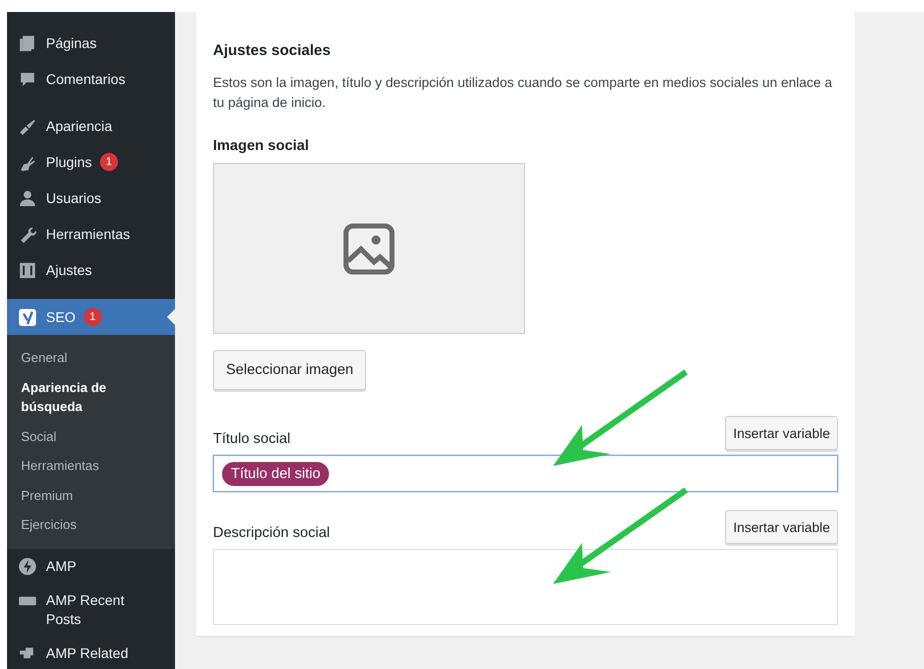 Image resolution: width=924 pixels, height=669 pixels. What do you see at coordinates (289, 370) in the screenshot?
I see `select-image-button: Seleccionar imagen` at bounding box center [289, 370].